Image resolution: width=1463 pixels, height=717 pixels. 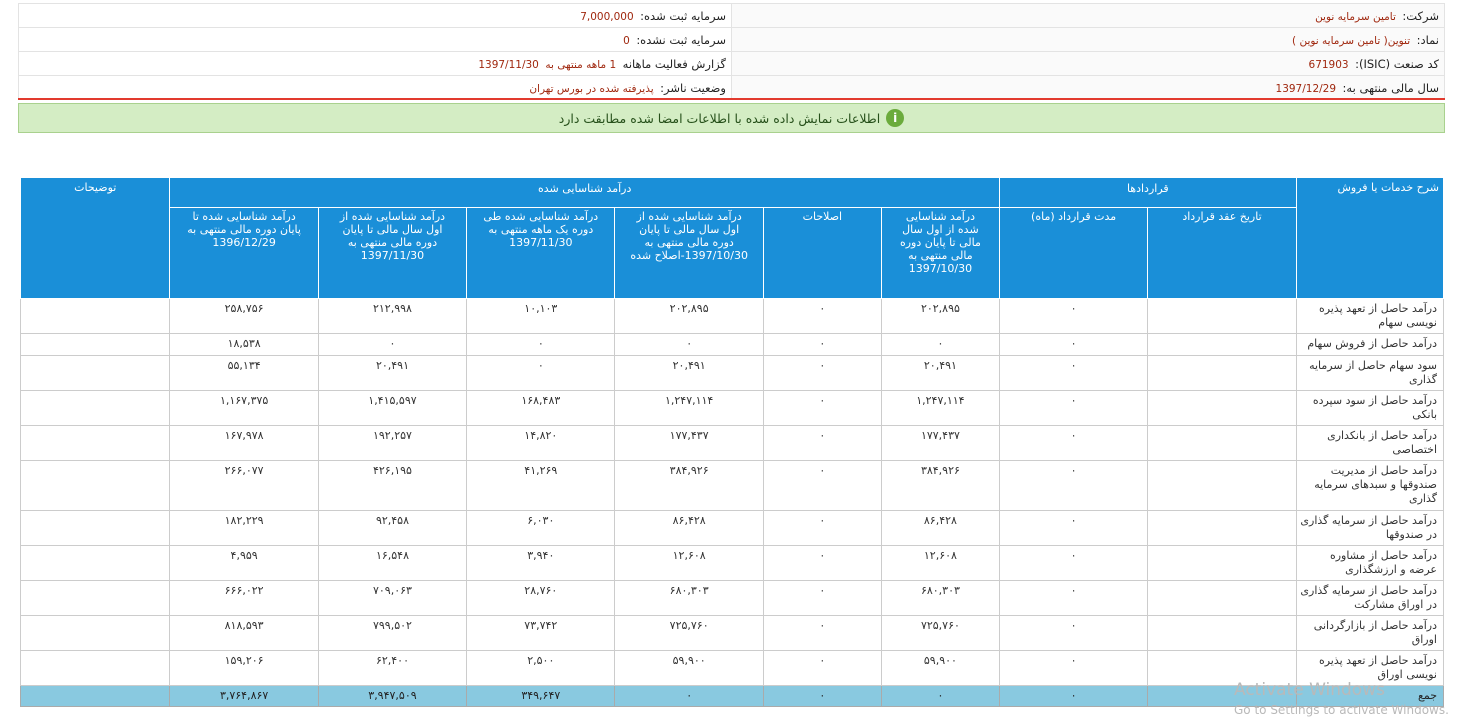 What do you see at coordinates (689, 408) in the screenshot?
I see `cell-rev-corrected: ۱,۲۴۷,۱۱۴` at bounding box center [689, 408].